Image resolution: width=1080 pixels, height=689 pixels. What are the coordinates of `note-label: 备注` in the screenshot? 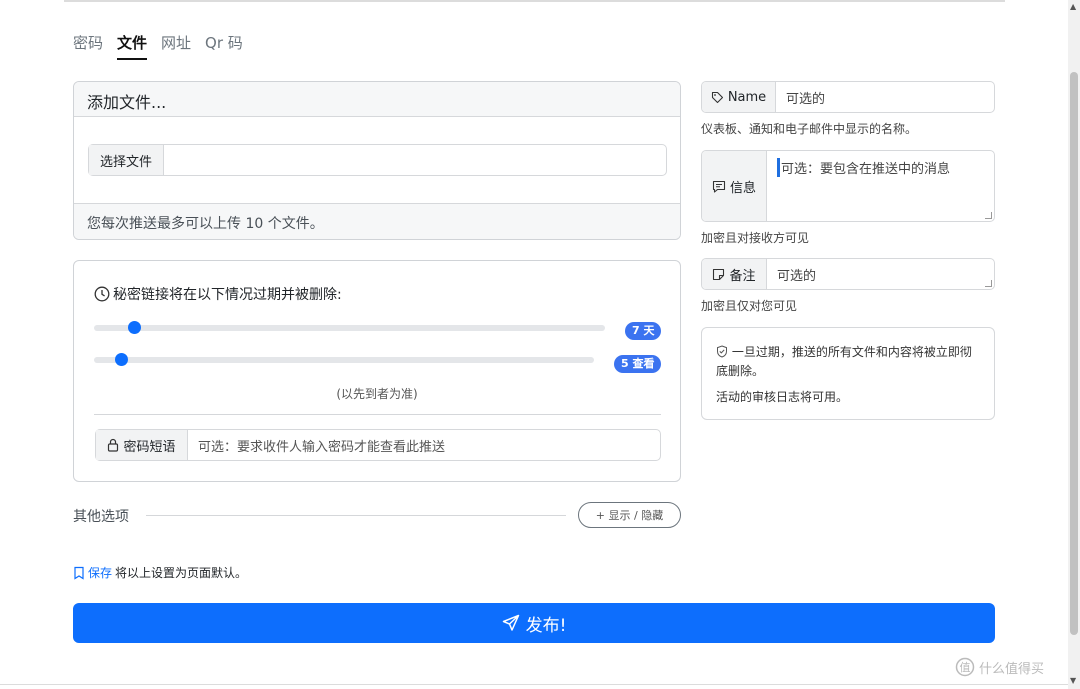 It's located at (734, 274).